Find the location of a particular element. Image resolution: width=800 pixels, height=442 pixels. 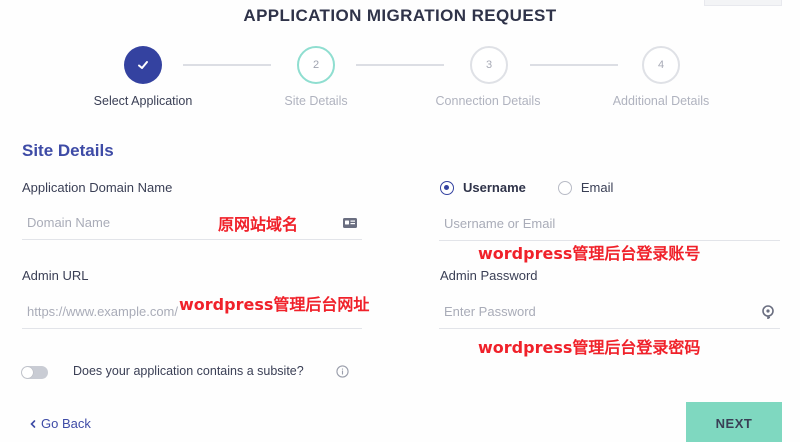

step-3-label: Connection Details is located at coordinates (488, 101).